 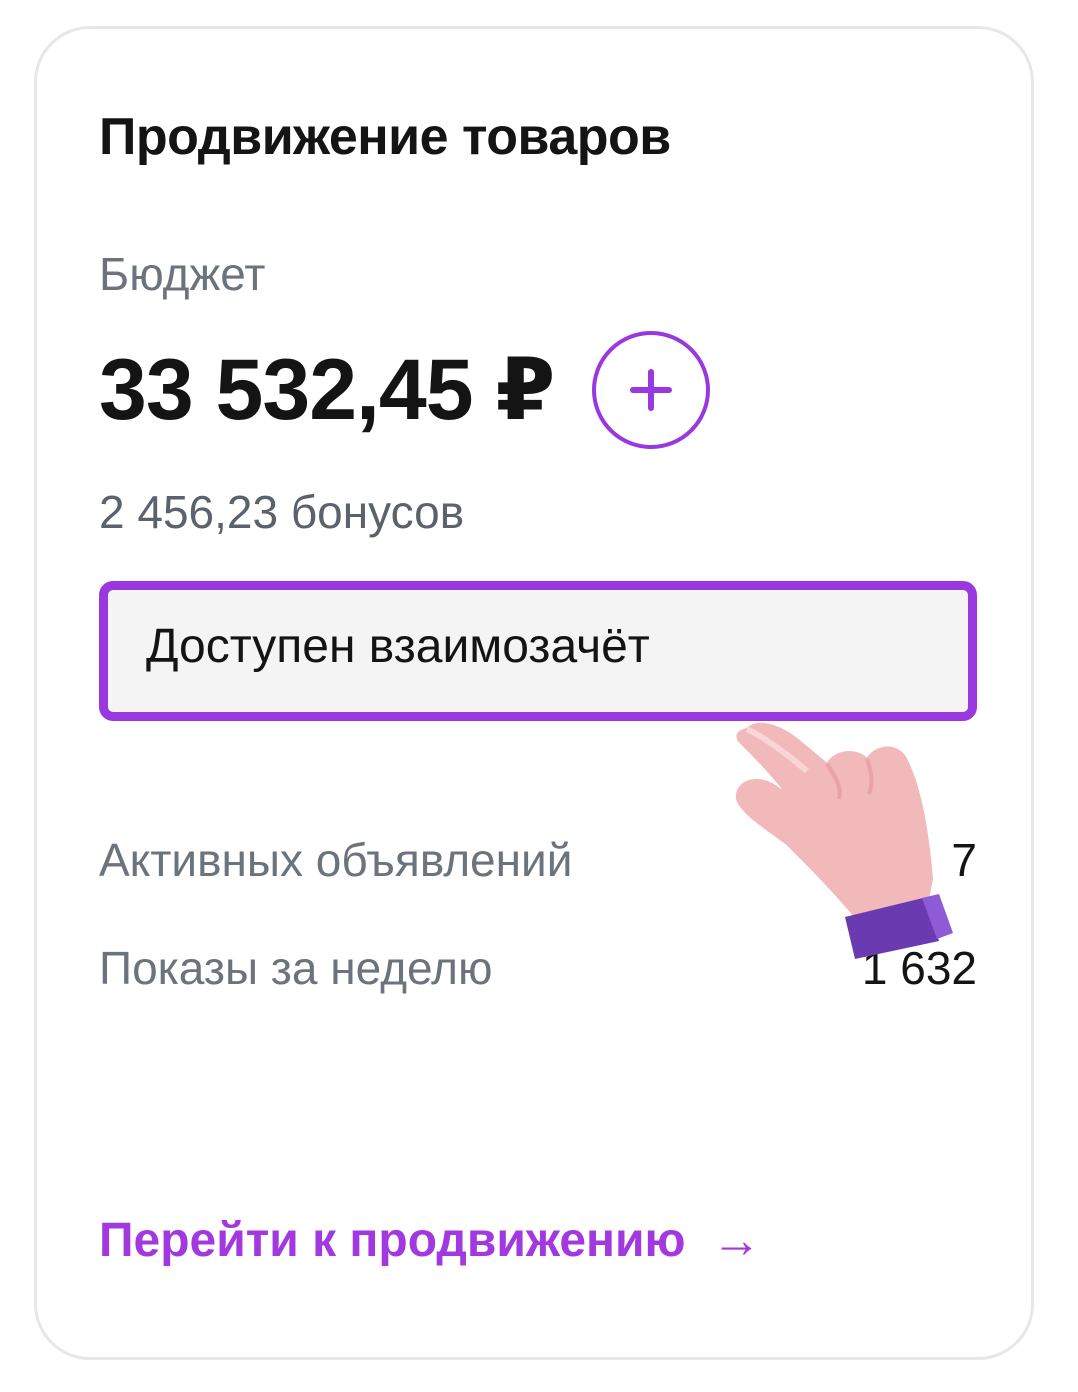 I want to click on go-to-promotion-link: Перейти к продвижению →, so click(x=430, y=1240).